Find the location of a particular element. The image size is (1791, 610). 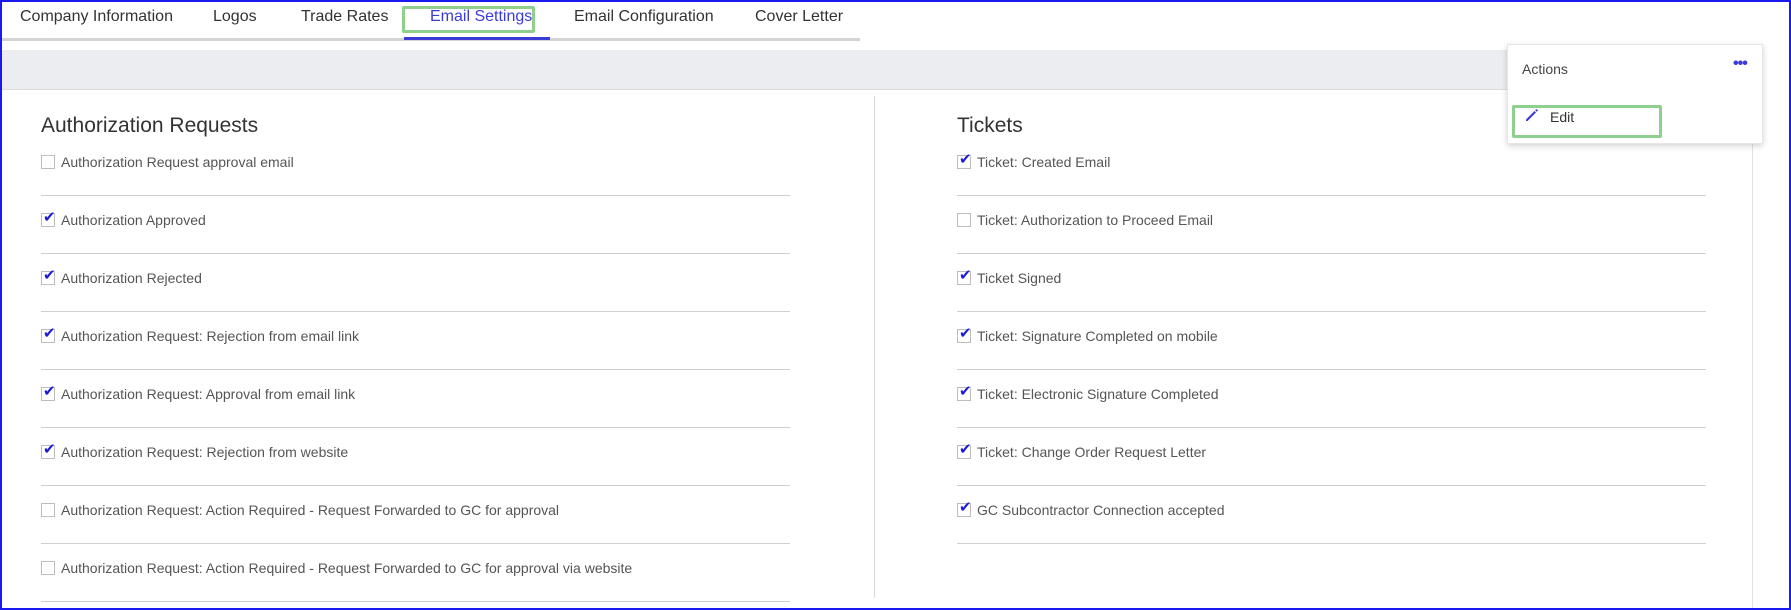

ticket-item-row: ✔ Ticket Signed is located at coordinates (1331, 283).